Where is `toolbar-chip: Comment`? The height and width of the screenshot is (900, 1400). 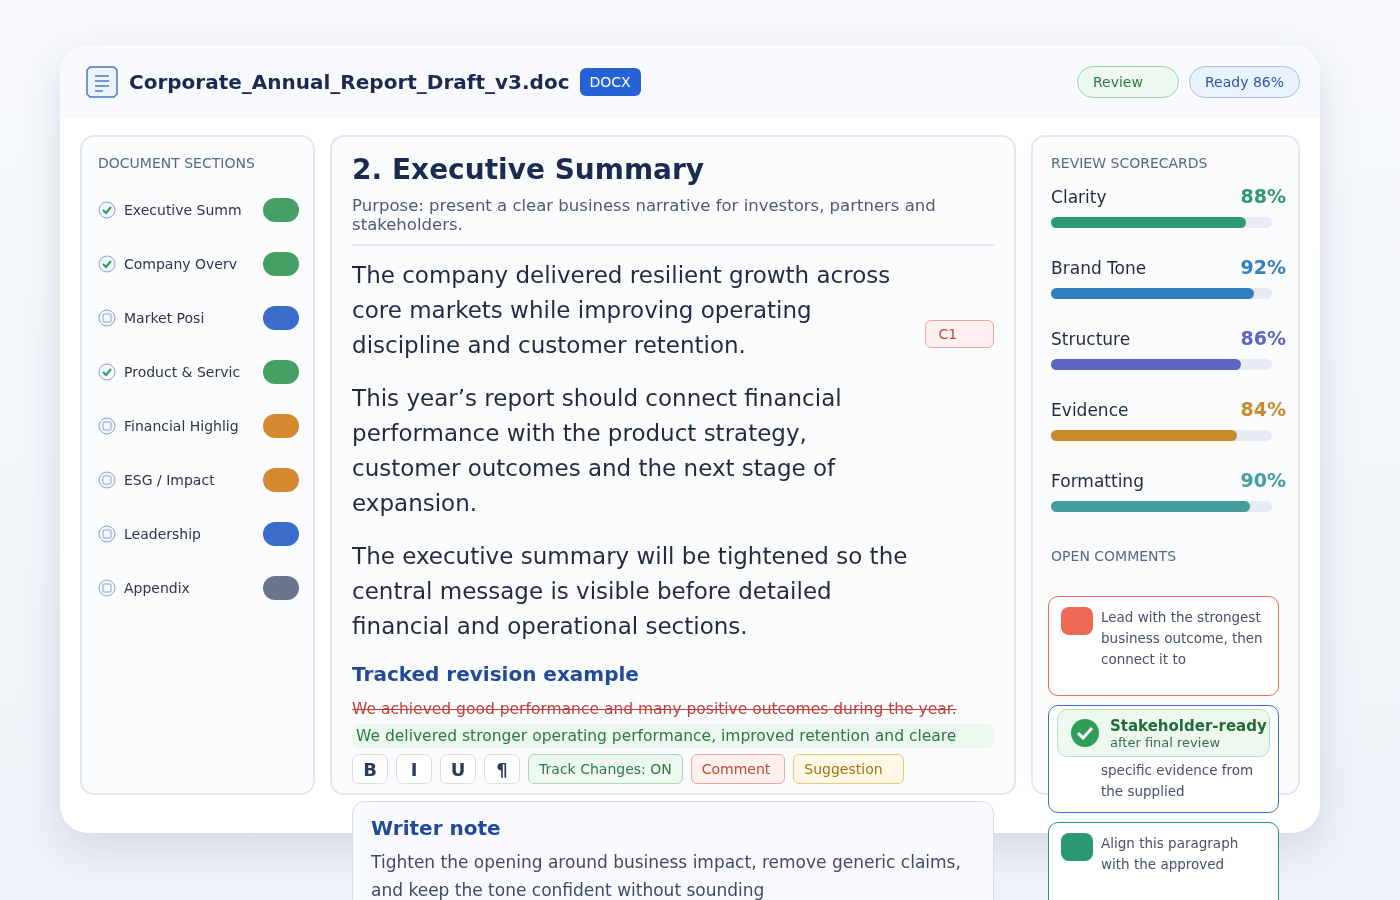
toolbar-chip: Comment is located at coordinates (738, 769).